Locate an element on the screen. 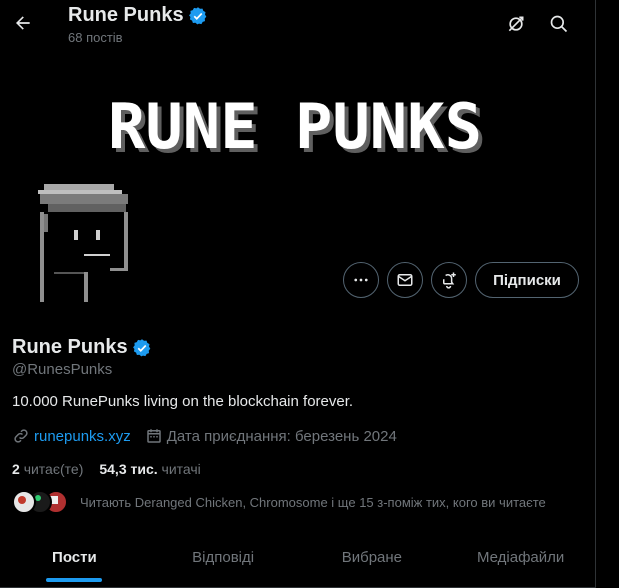 The image size is (619, 588). followers-count: 54,3 тис. is located at coordinates (128, 469).